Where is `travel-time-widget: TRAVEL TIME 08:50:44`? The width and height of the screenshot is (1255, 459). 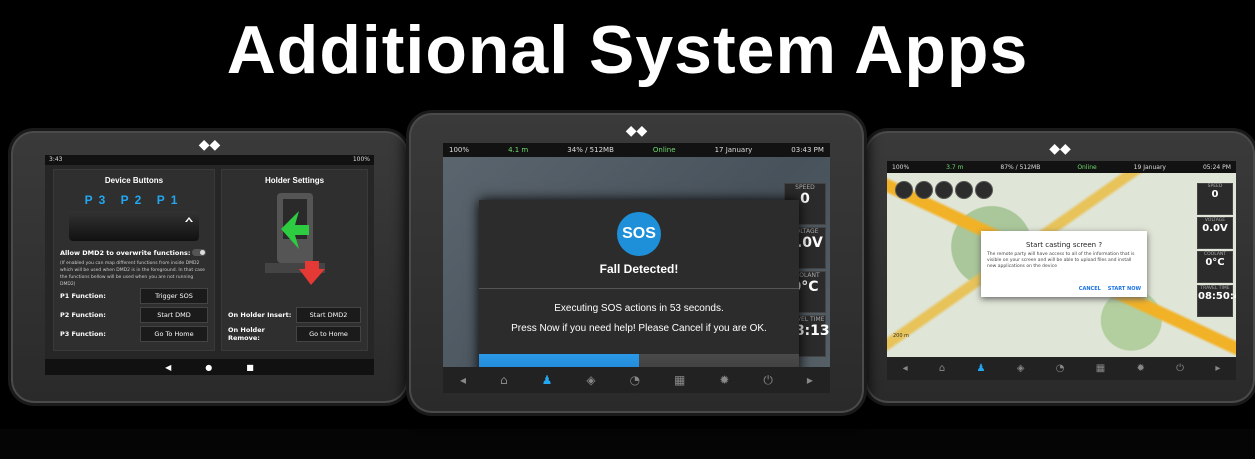 travel-time-widget: TRAVEL TIME 08:50:44 is located at coordinates (1216, 301).